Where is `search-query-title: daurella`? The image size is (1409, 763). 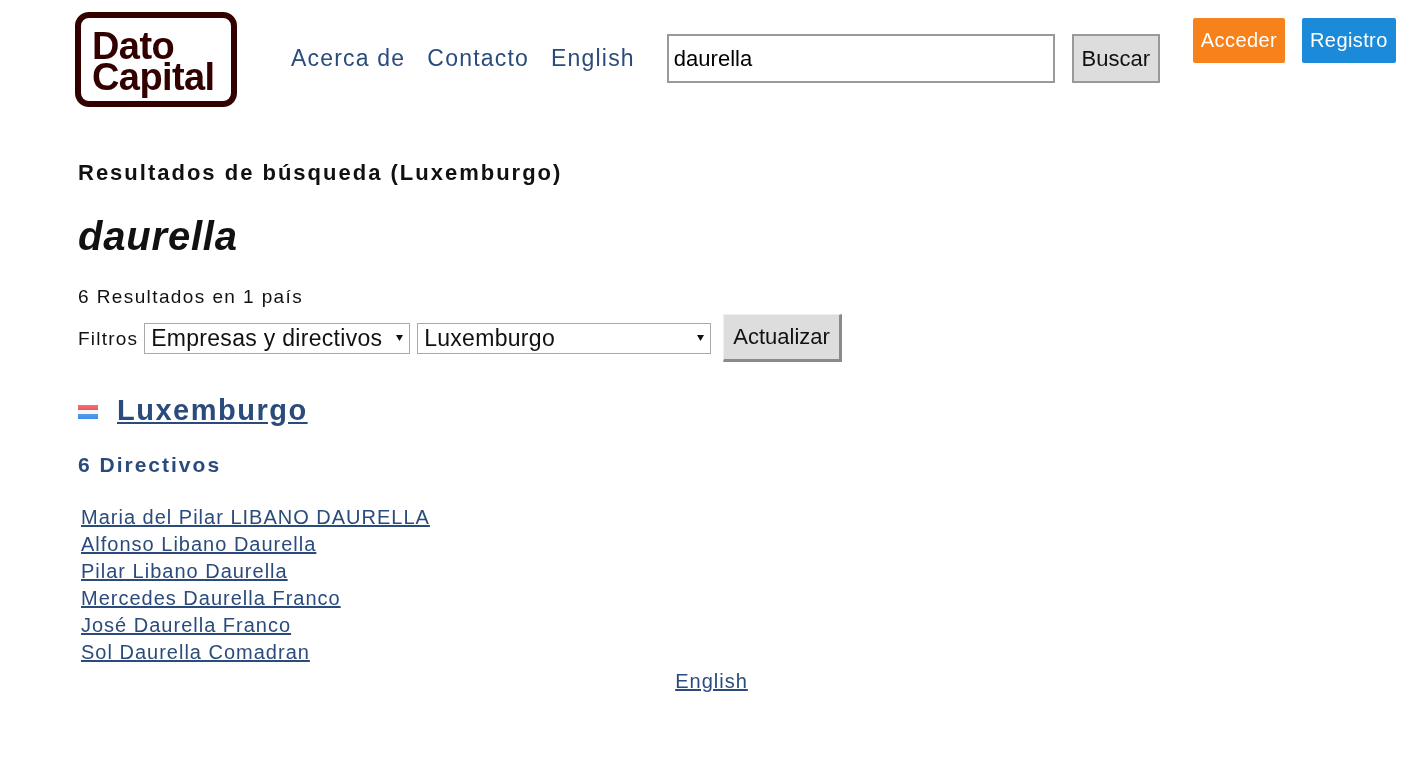 search-query-title: daurella is located at coordinates (158, 236).